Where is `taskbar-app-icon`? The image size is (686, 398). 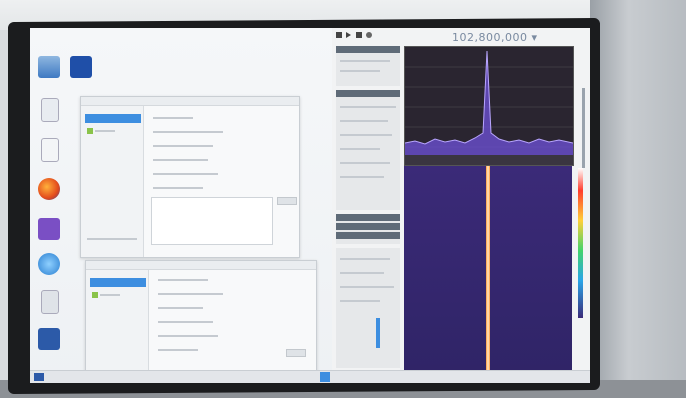
taskbar-app-icon is located at coordinates (325, 377).